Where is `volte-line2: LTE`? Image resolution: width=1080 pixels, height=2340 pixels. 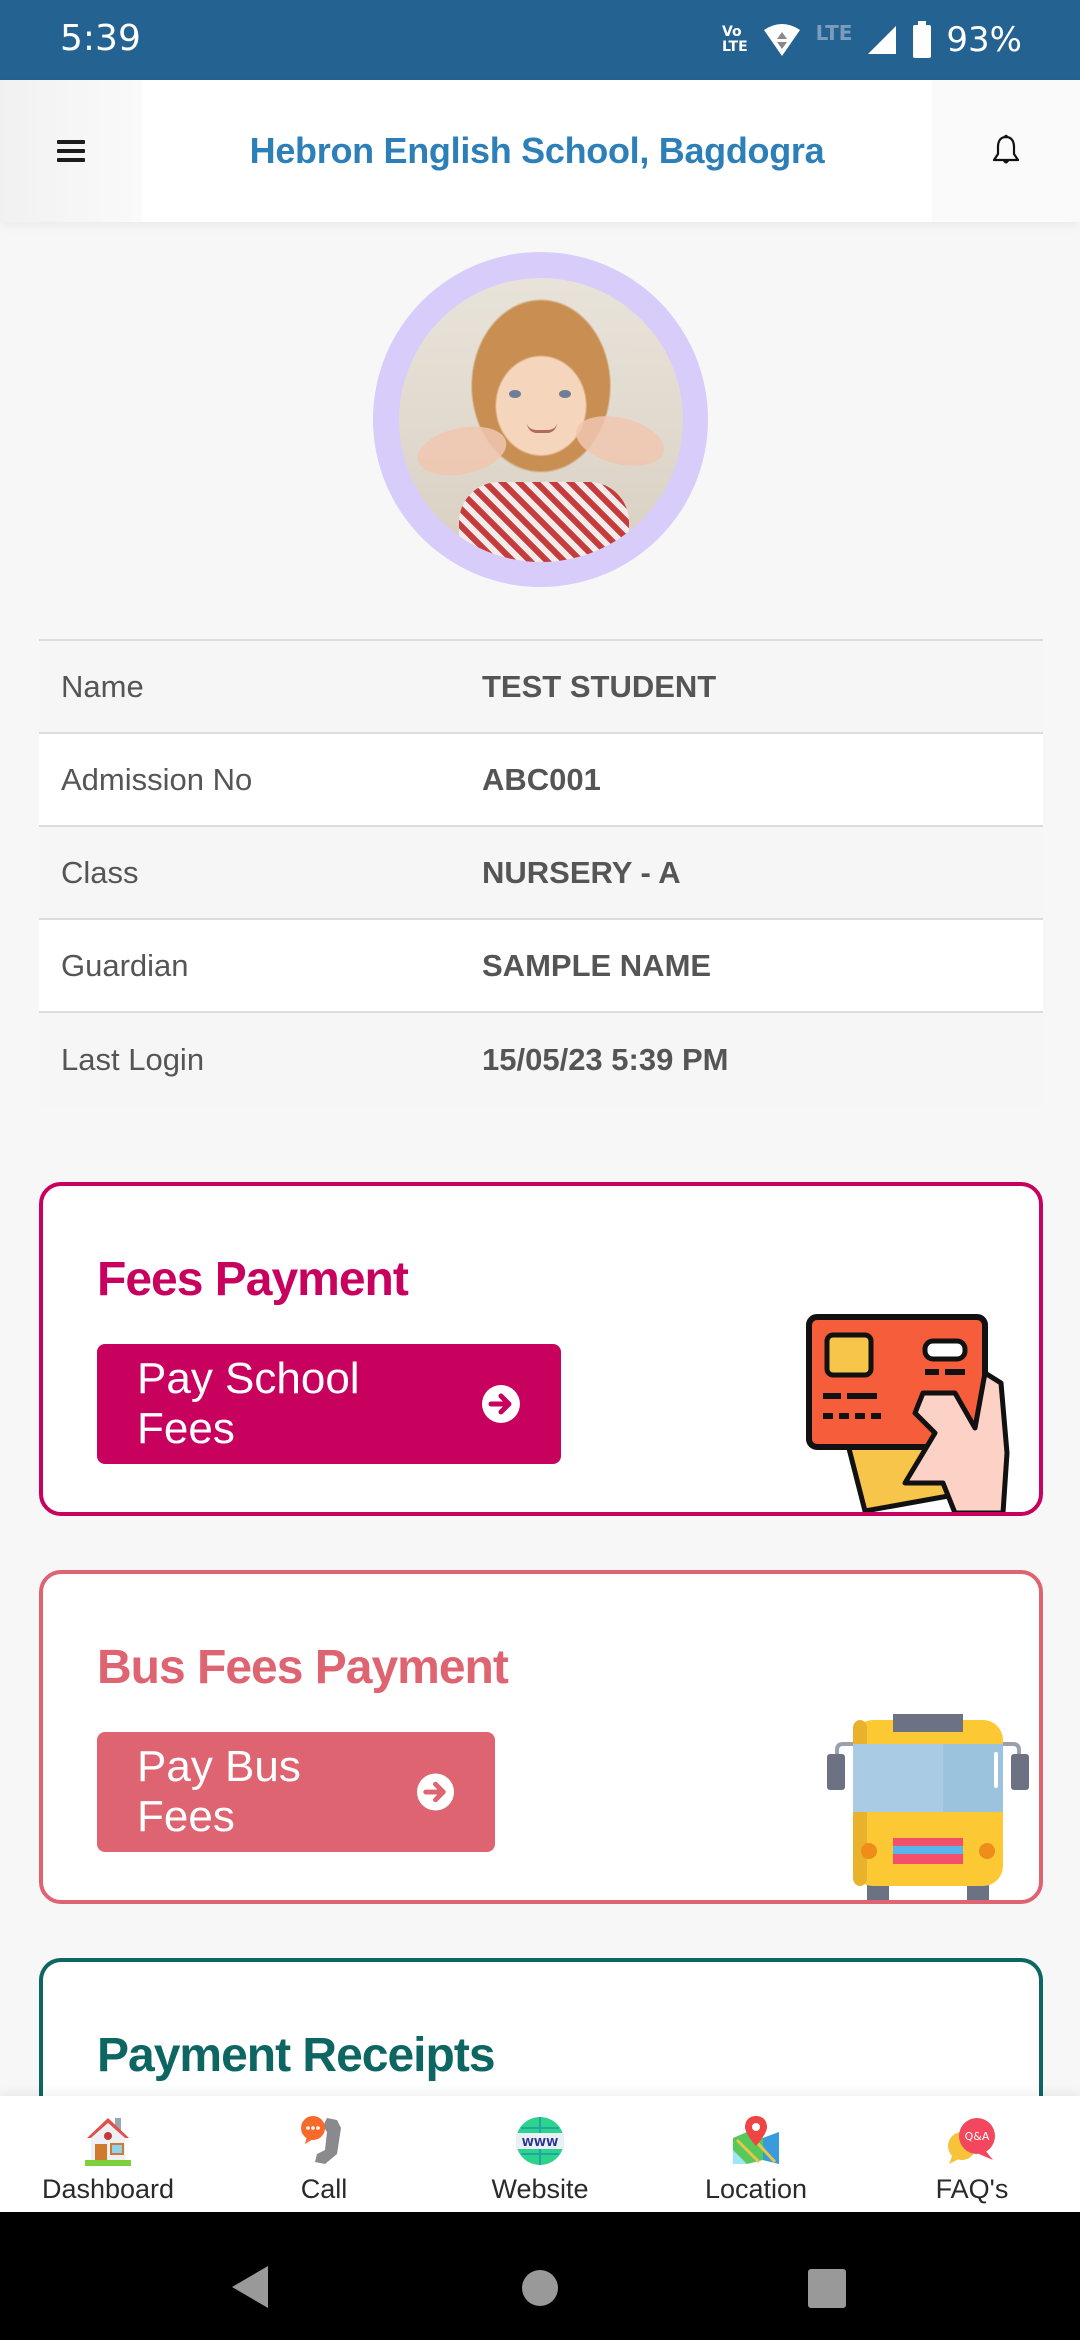 volte-line2: LTE is located at coordinates (734, 47).